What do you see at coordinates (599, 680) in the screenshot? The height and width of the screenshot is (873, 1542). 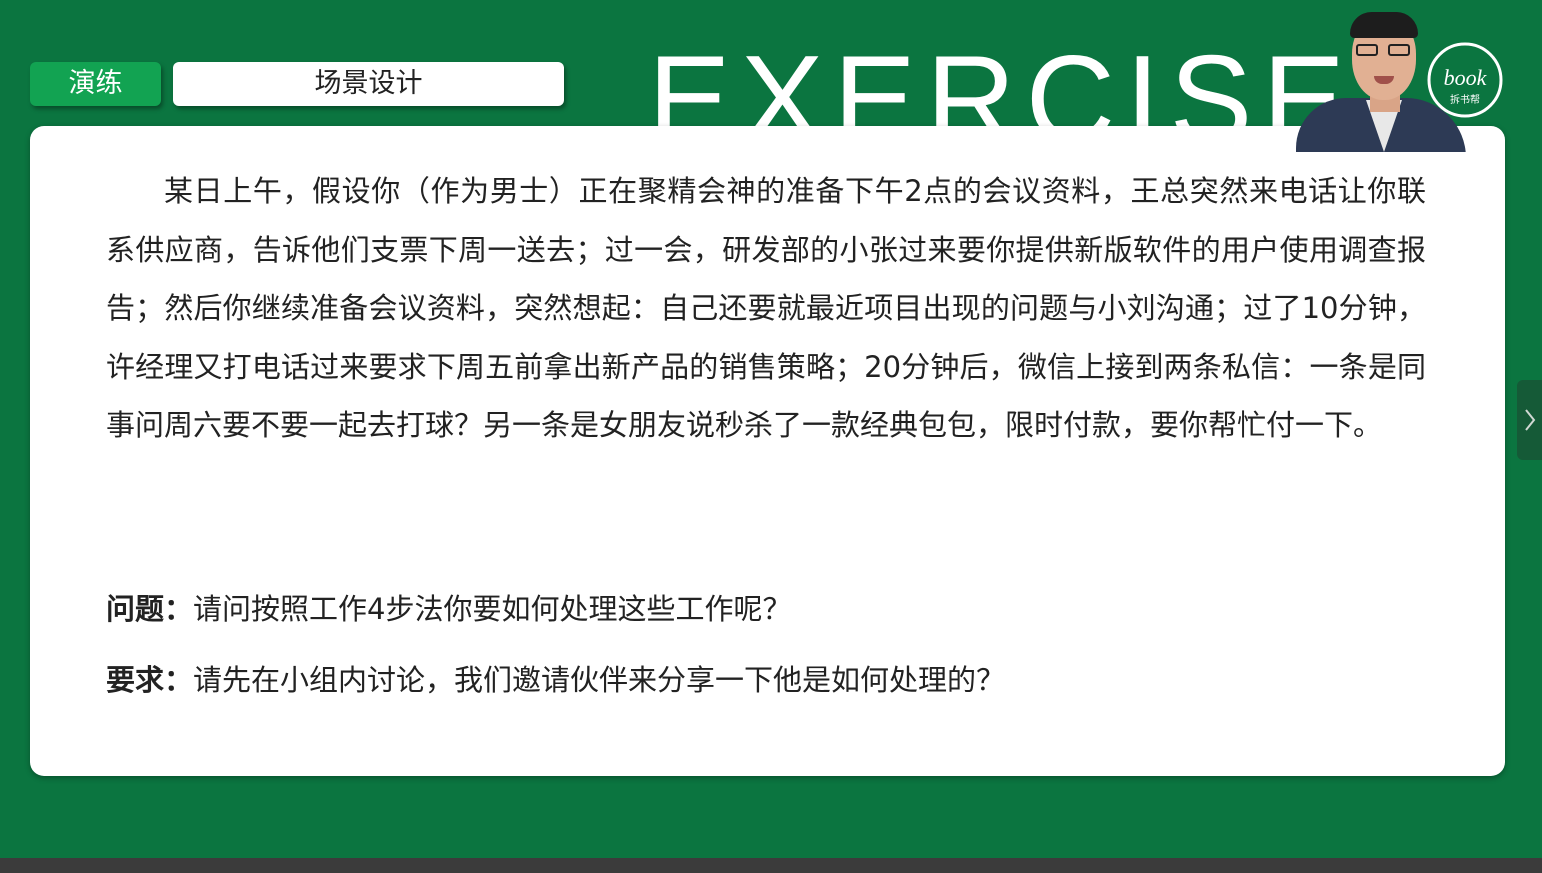 I see `request-text: 请先在小组内讨论，我们邀请伙伴来分享一下他是如何处理的？` at bounding box center [599, 680].